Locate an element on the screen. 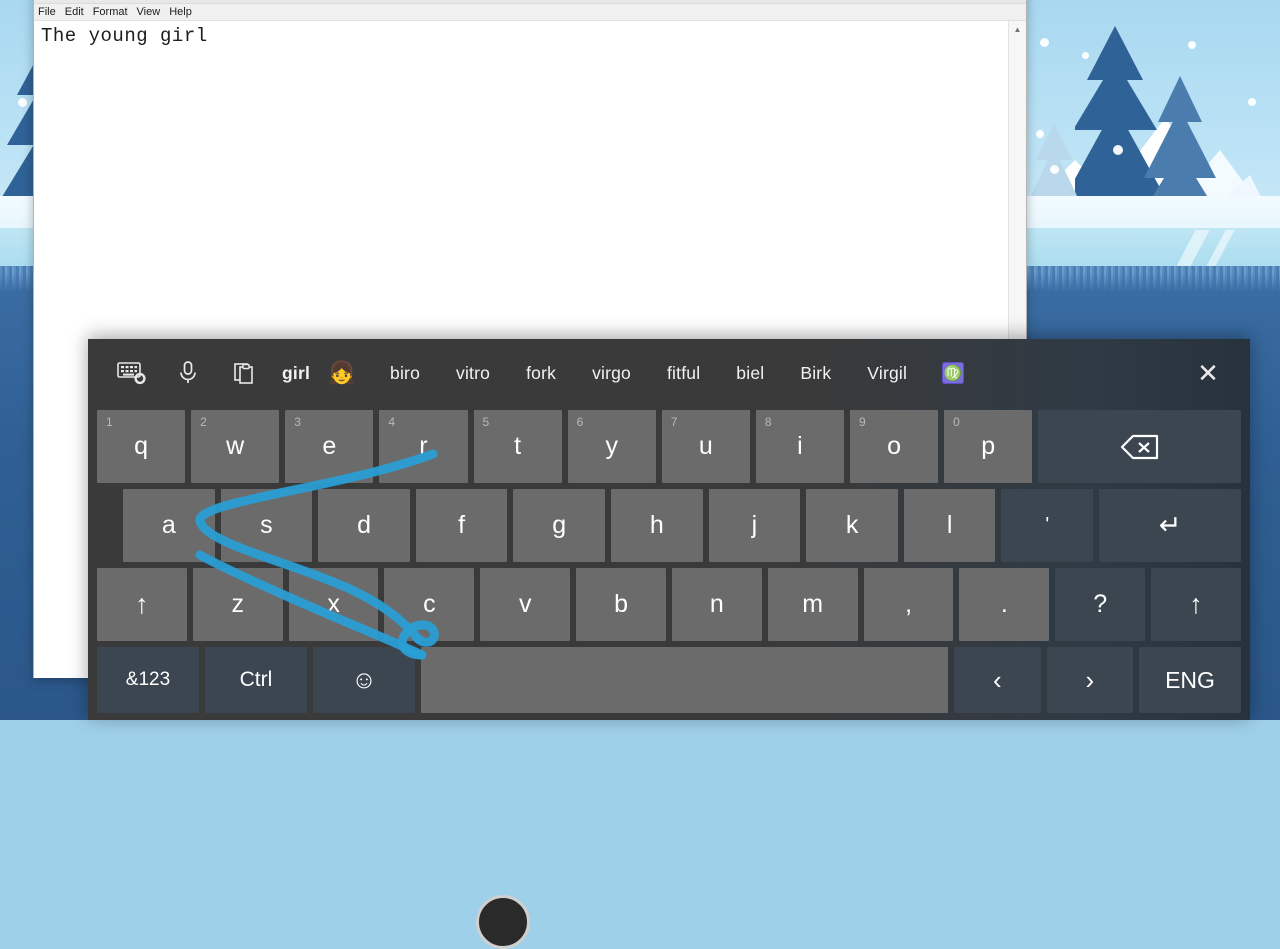  smiley-icon: ☺ is located at coordinates (364, 679).